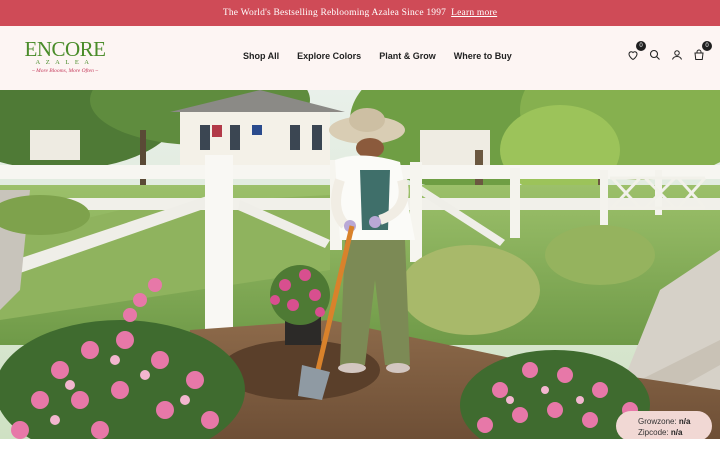 The width and height of the screenshot is (720, 450). I want to click on zipcode-value: n/a, so click(676, 432).